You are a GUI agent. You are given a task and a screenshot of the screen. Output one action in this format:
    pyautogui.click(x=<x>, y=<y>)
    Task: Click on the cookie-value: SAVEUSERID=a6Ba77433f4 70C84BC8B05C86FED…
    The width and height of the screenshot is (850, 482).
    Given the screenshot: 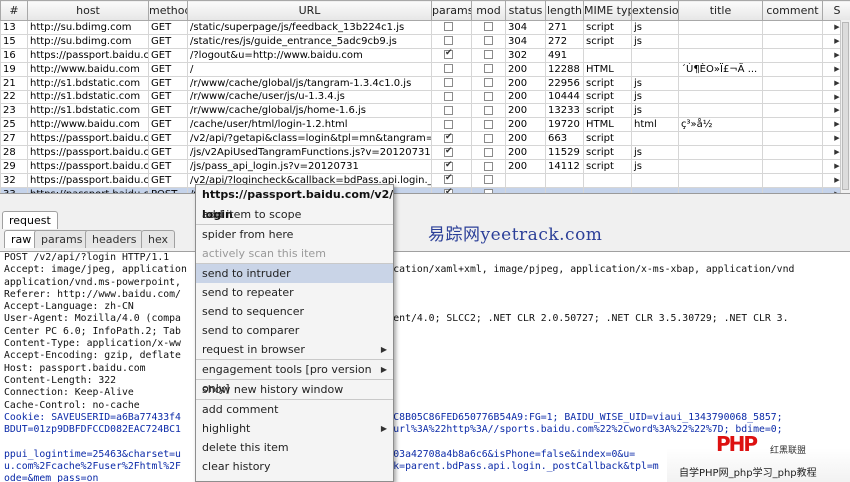 What is the action you would take?
    pyautogui.click(x=417, y=417)
    